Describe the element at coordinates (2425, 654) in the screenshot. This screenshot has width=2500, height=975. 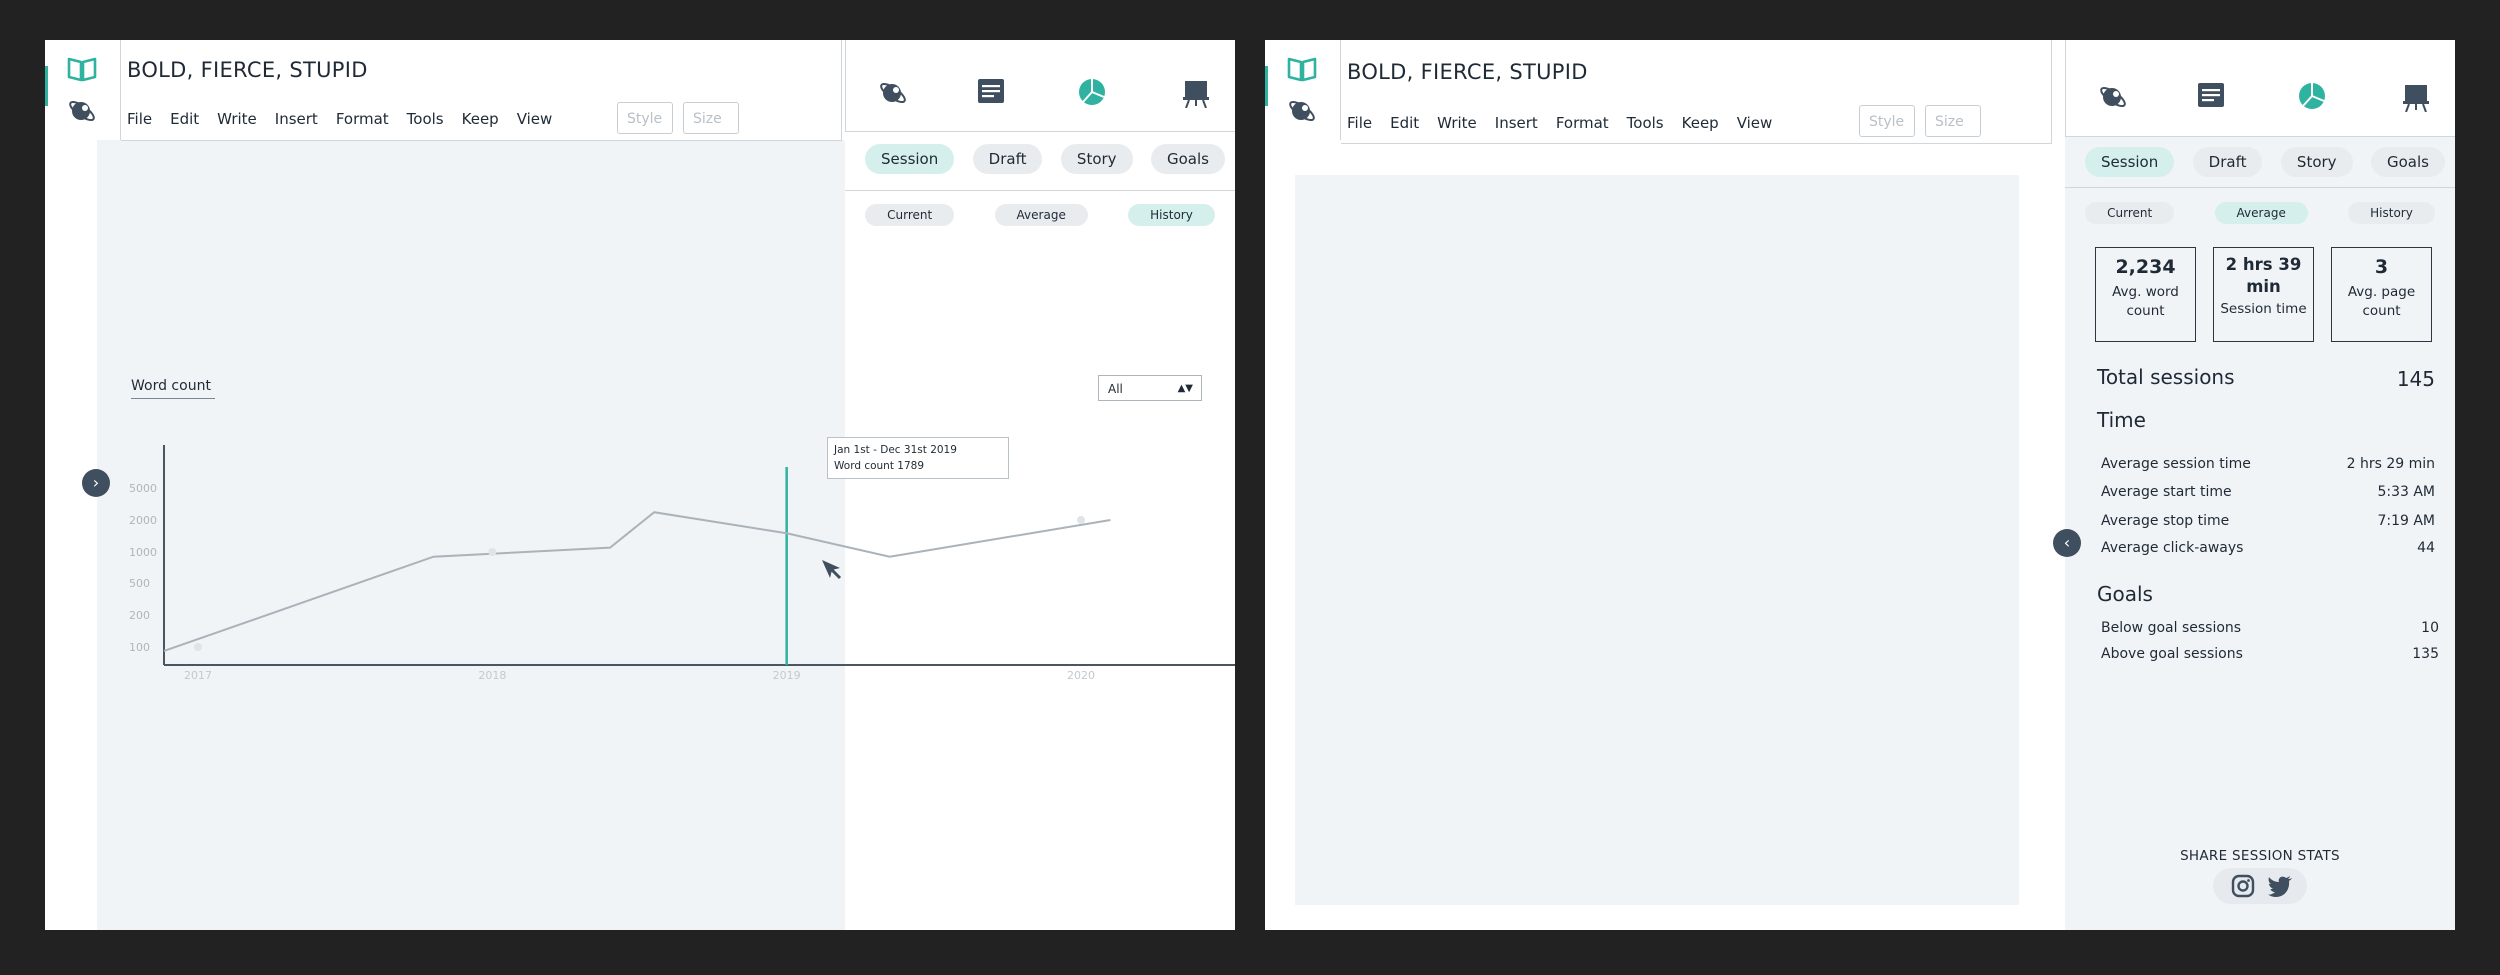
I see `row-value: 135` at that location.